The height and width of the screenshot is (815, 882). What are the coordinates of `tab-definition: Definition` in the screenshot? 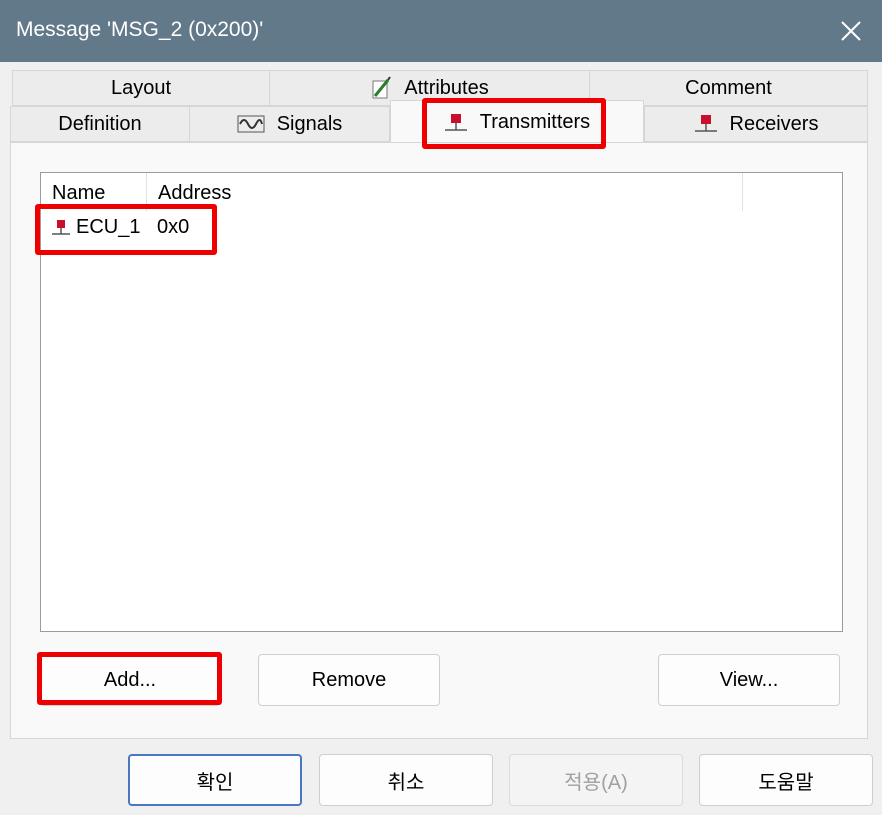 It's located at (100, 124).